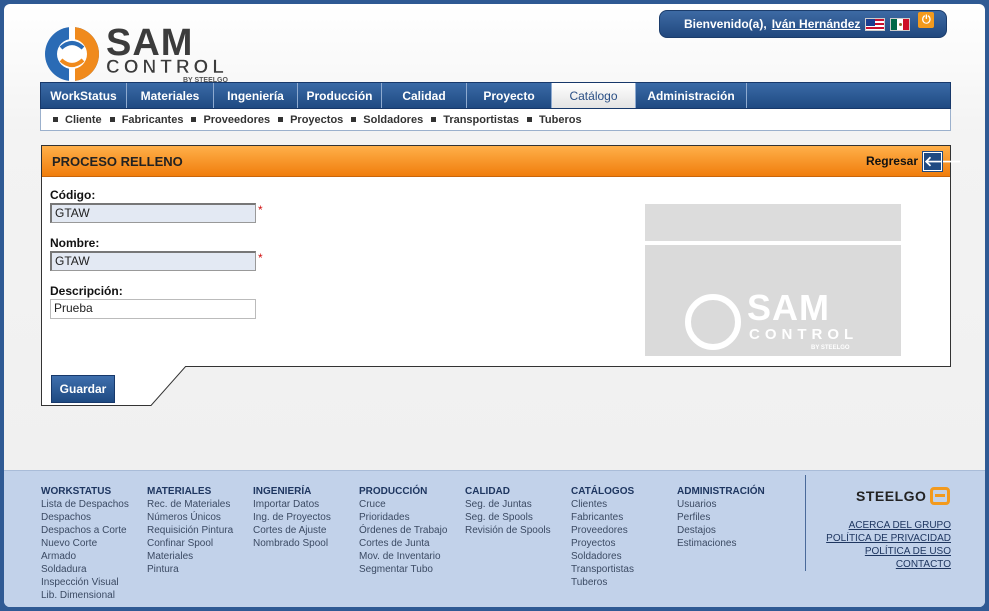  Describe the element at coordinates (403, 556) in the screenshot. I see `footer-link: Mov. de Inventario` at that location.